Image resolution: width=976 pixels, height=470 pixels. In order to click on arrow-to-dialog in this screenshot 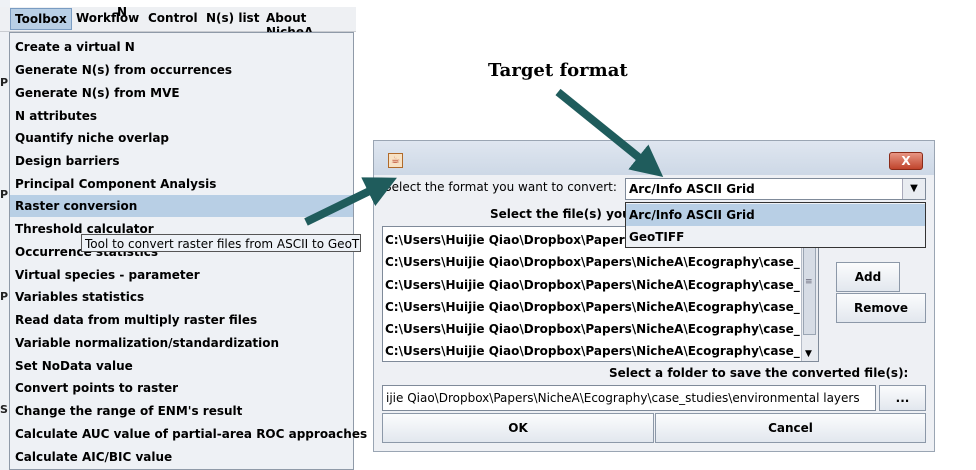, I will do `click(350, 201)`.